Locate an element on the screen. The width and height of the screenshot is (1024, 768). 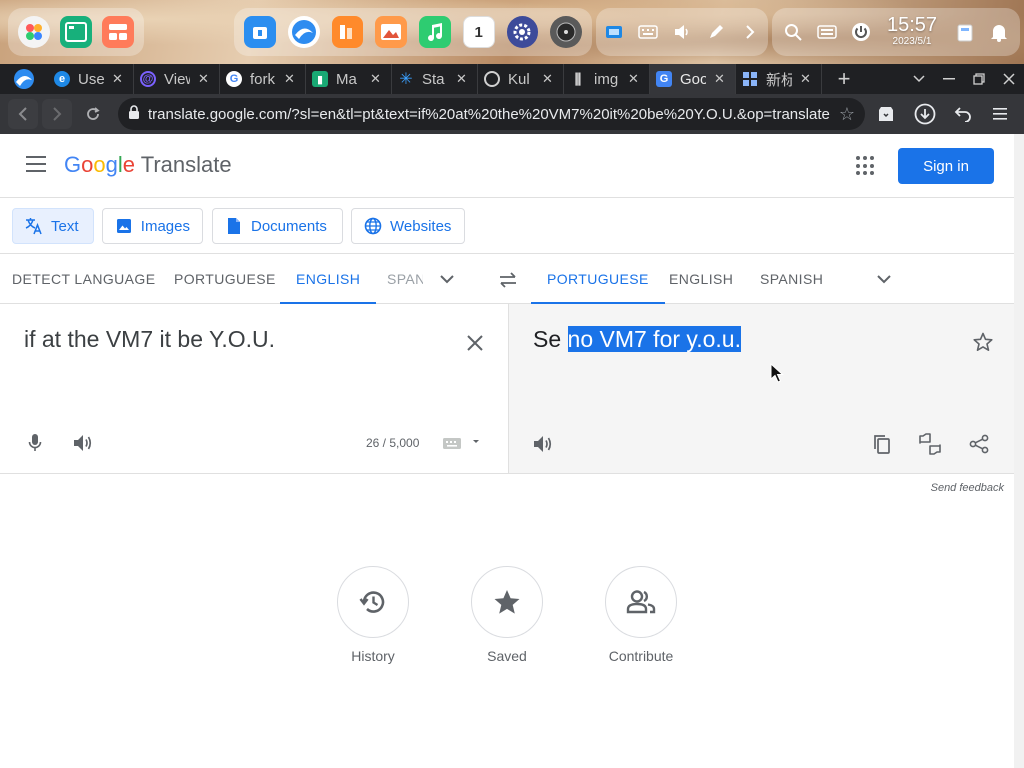
menu-icon is located at coordinates (1000, 114).